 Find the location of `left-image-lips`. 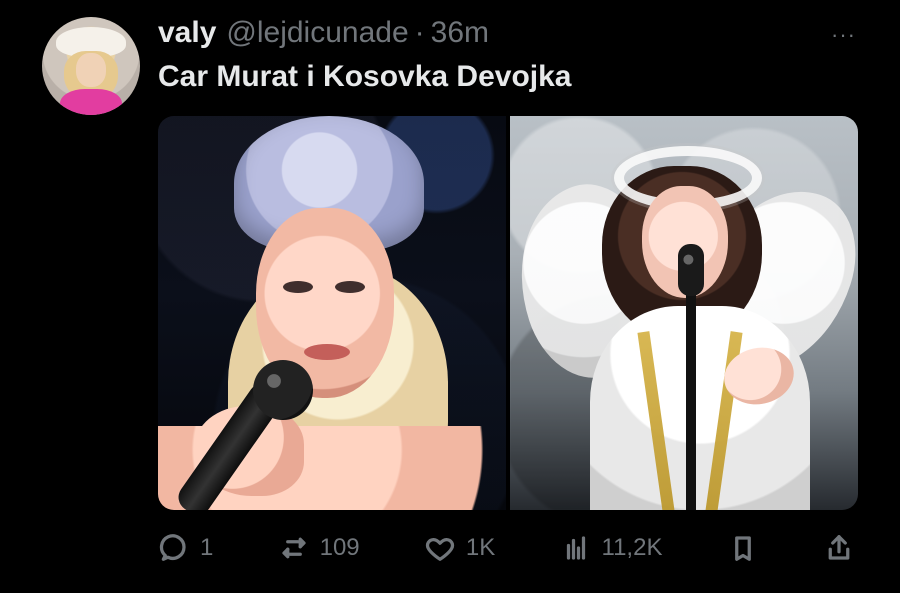

left-image-lips is located at coordinates (327, 352).